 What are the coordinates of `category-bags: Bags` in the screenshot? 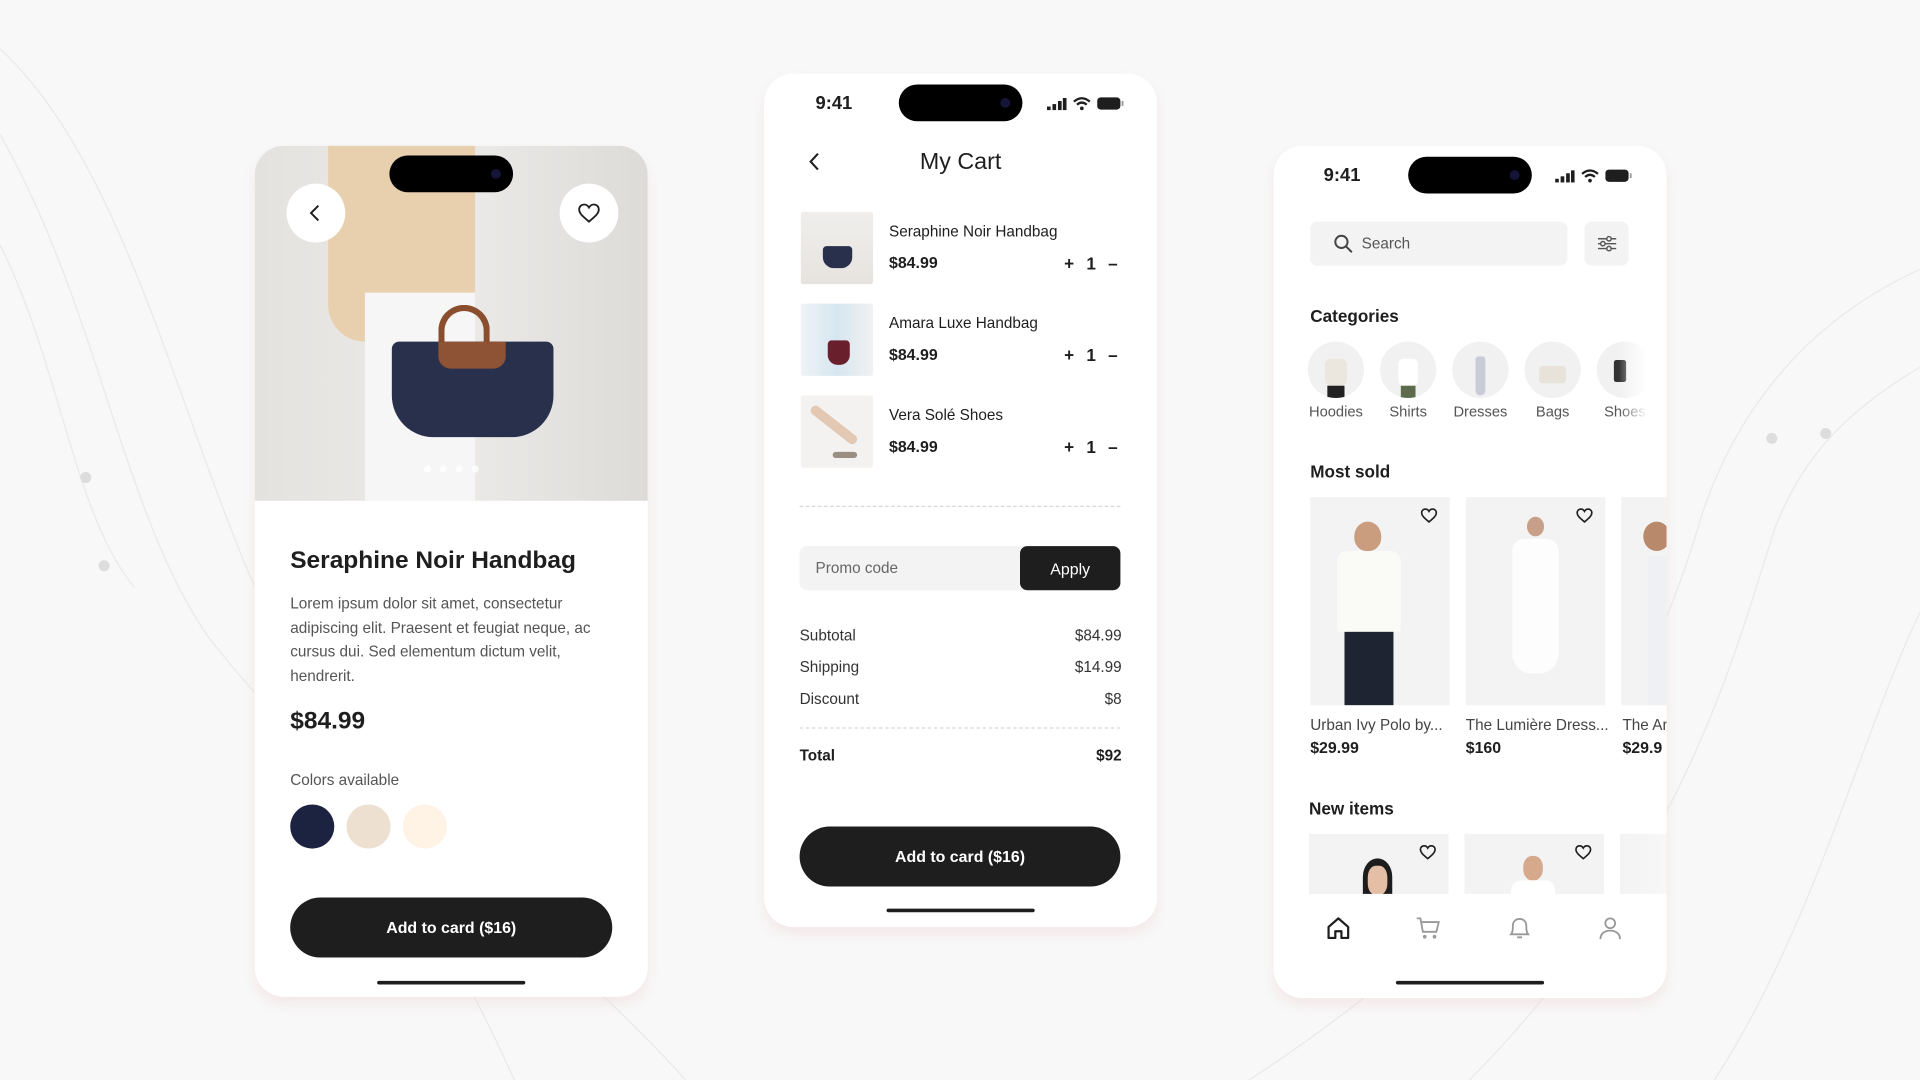 It's located at (1552, 381).